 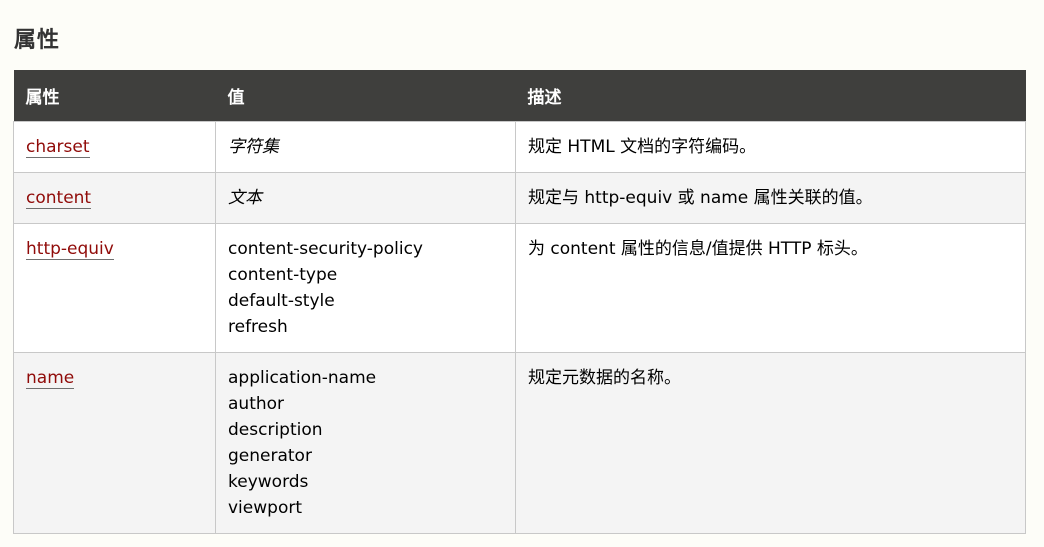 I want to click on table-row: content 文本 规定与 http-equiv 或 name 属性关联的值。, so click(x=519, y=198).